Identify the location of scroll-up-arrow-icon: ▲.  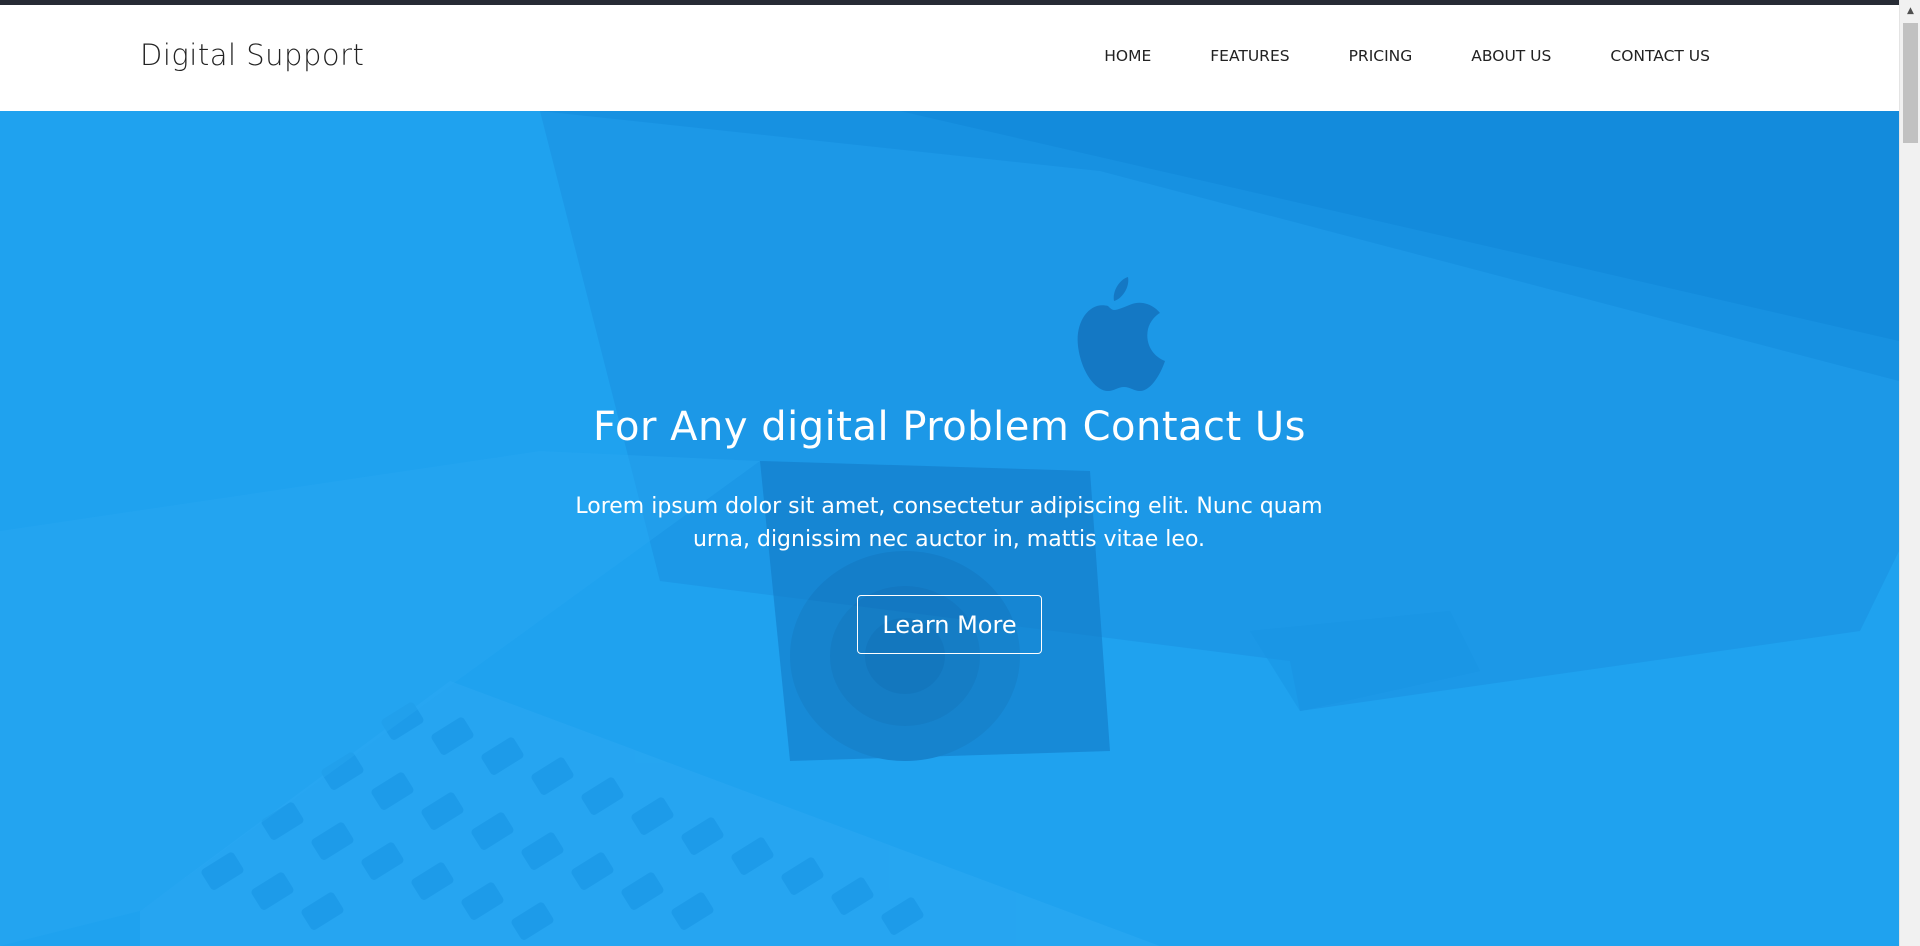
(1910, 10).